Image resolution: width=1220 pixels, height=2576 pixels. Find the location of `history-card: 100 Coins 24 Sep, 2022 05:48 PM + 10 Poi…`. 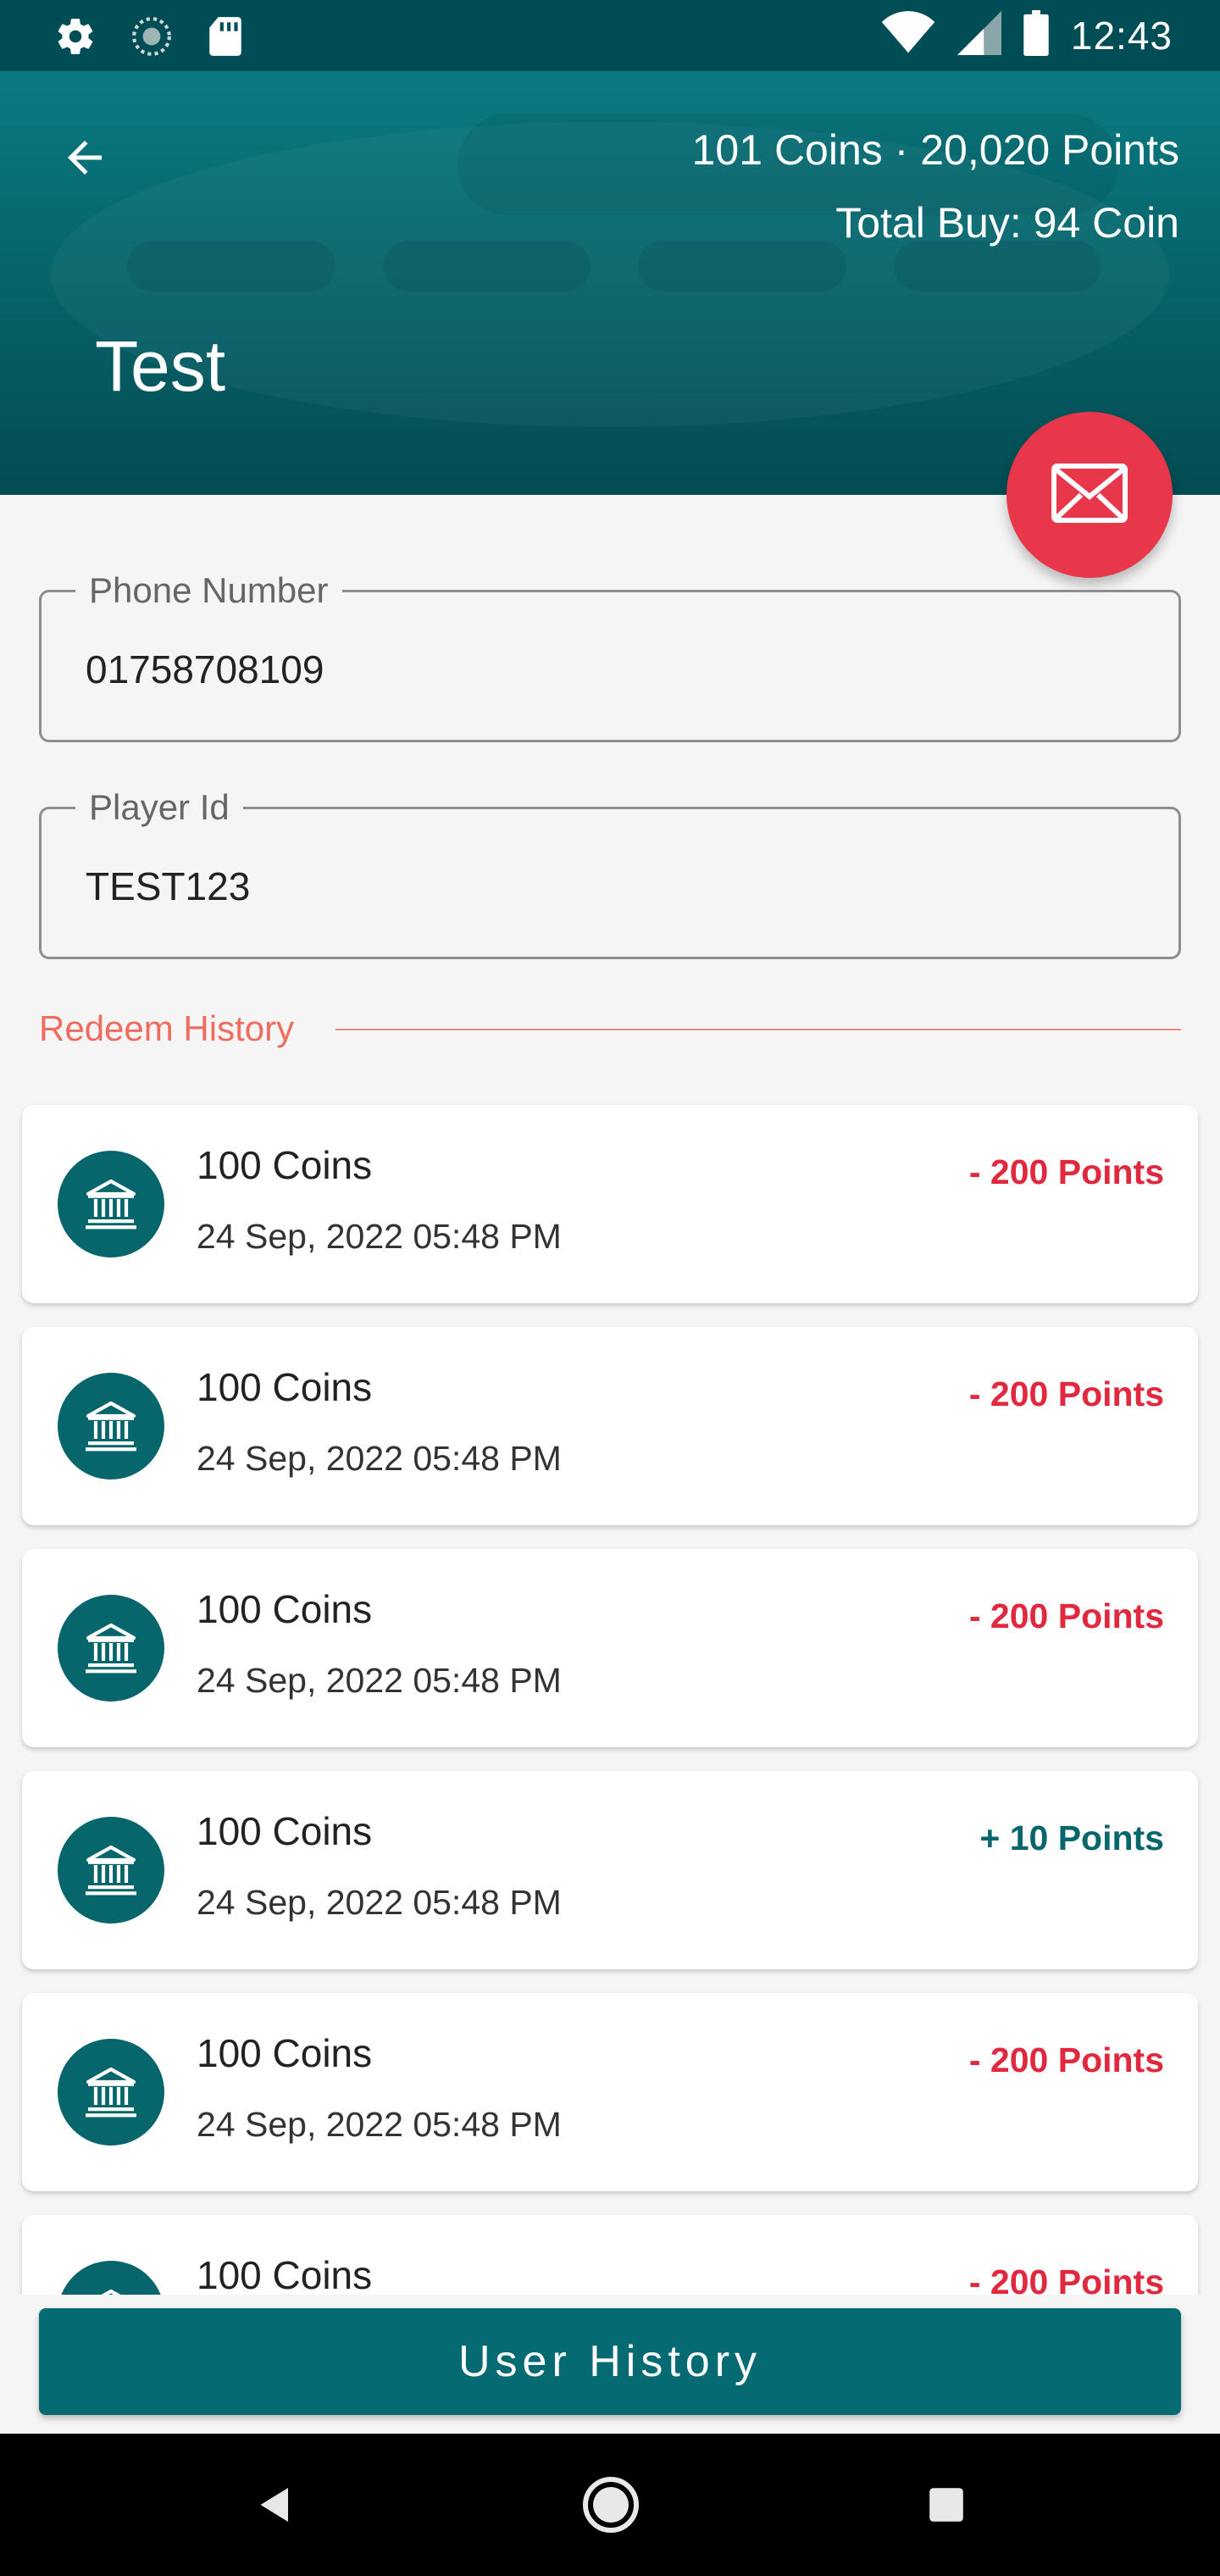

history-card: 100 Coins 24 Sep, 2022 05:48 PM + 10 Poi… is located at coordinates (610, 1870).